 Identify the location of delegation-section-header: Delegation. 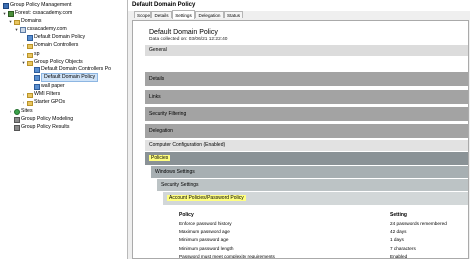
(306, 131).